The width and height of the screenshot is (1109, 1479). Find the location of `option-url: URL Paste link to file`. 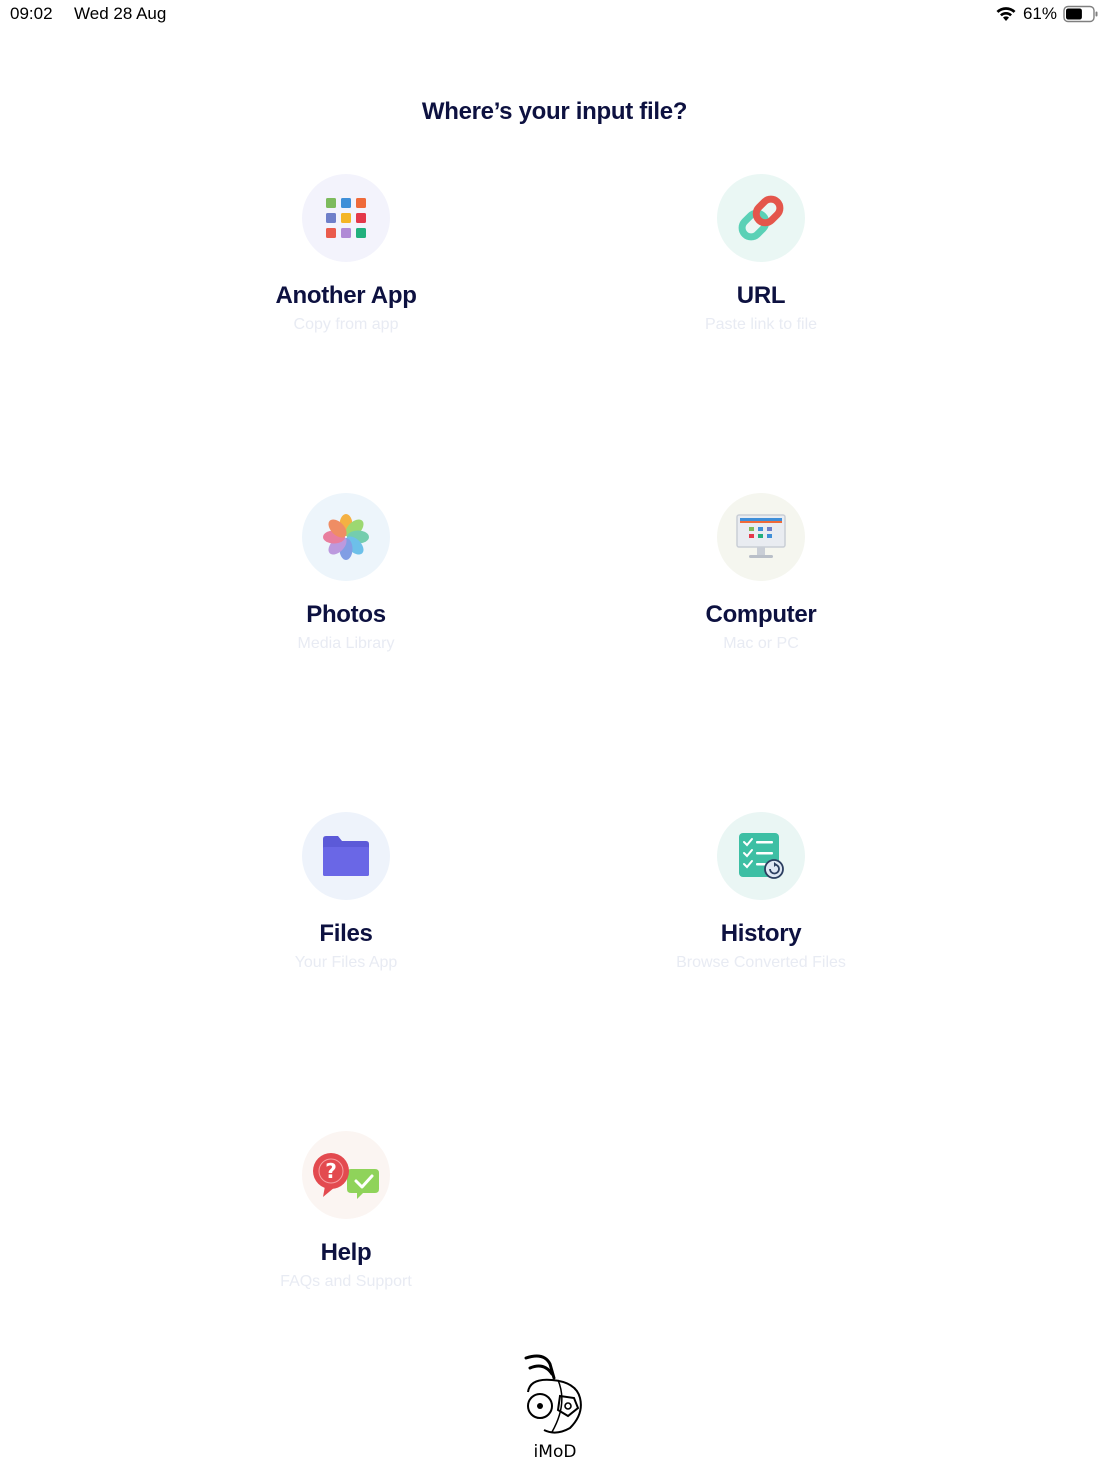

option-url: URL Paste link to file is located at coordinates (761, 254).